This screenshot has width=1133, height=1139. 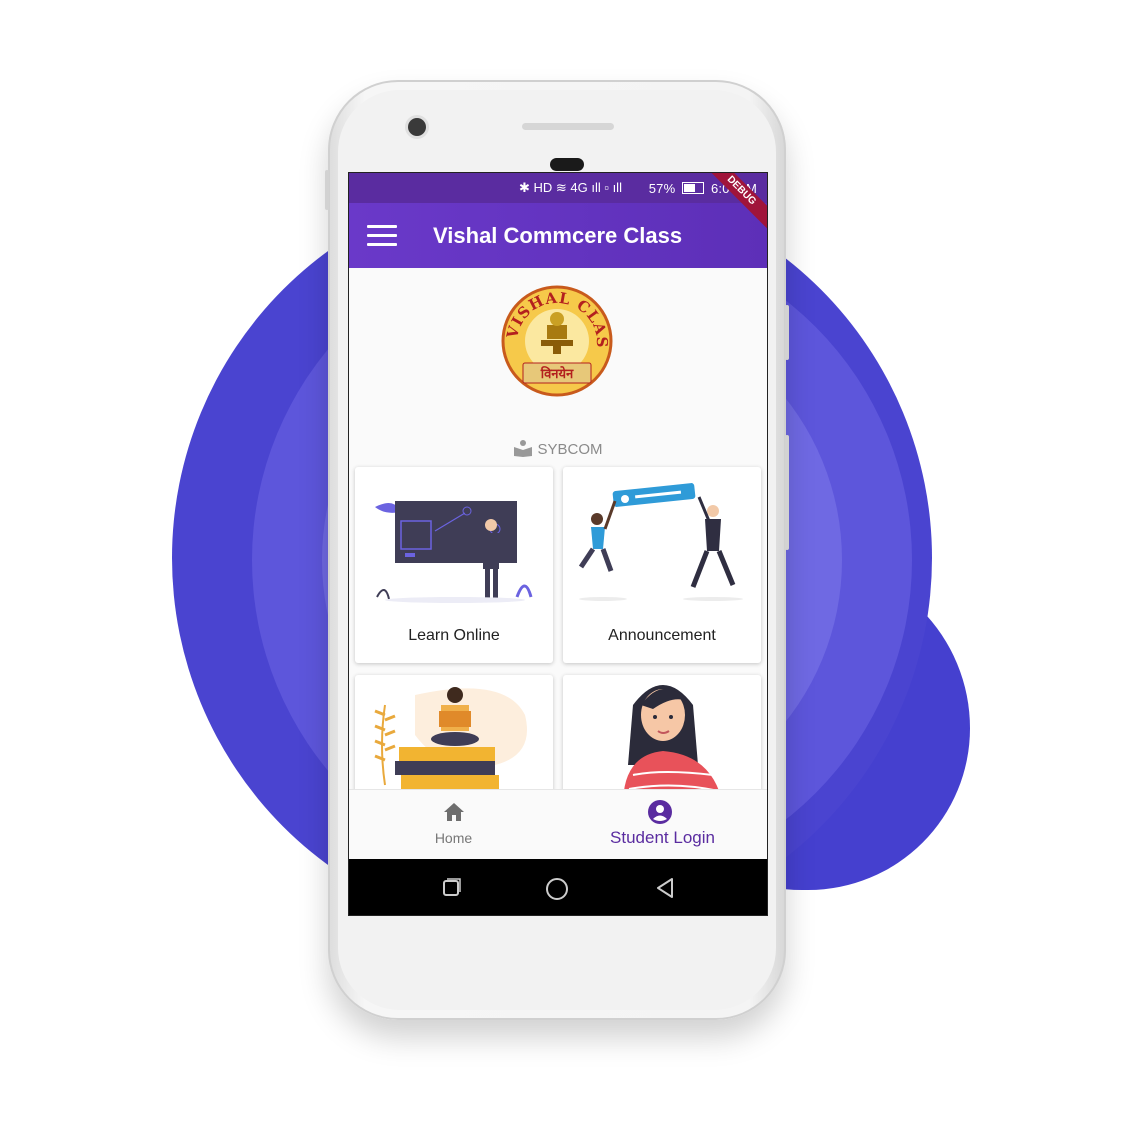 I want to click on student-card, so click(x=662, y=740).